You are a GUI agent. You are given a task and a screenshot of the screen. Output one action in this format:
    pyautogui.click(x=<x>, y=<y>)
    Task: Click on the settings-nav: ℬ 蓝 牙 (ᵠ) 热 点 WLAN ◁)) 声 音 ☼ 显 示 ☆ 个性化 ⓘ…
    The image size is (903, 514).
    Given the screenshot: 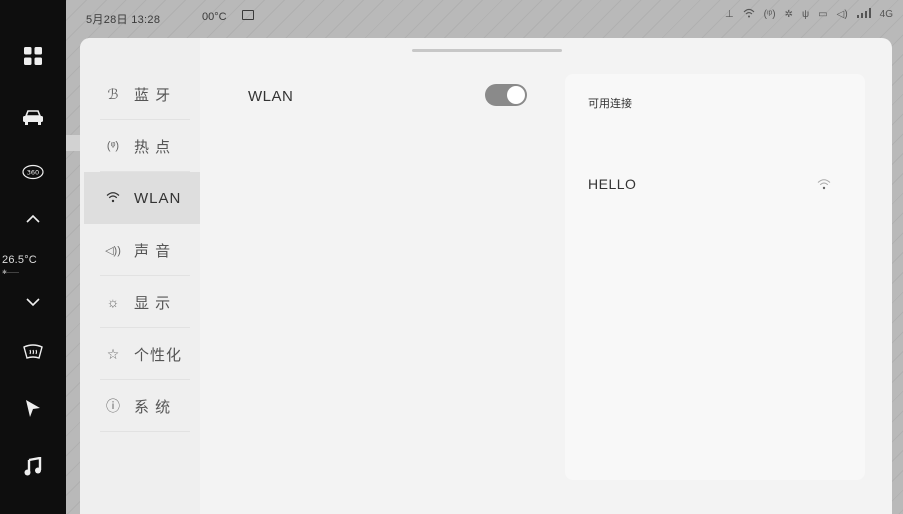 What is the action you would take?
    pyautogui.click(x=140, y=276)
    